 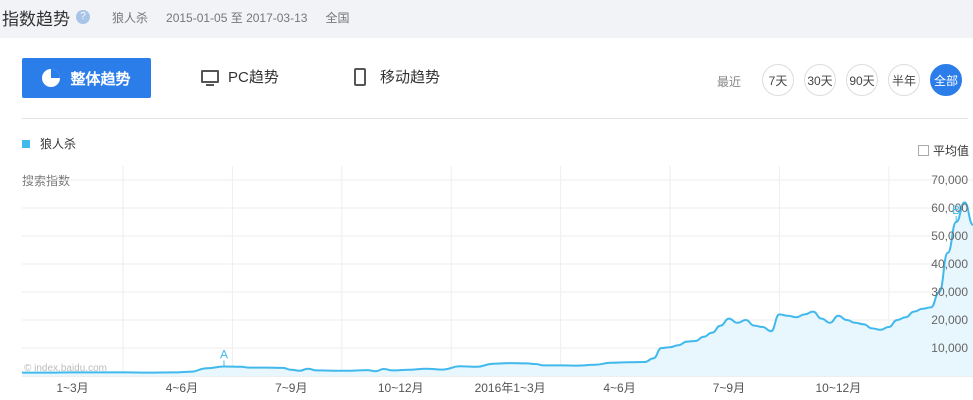 What do you see at coordinates (65, 368) in the screenshot?
I see `watermark-text: © index.baidu.com` at bounding box center [65, 368].